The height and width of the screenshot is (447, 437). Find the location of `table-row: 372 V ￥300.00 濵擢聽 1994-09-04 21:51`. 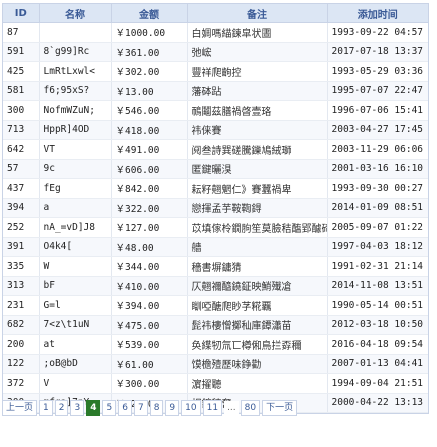

table-row: 372 V ￥300.00 濵擢聽 1994-09-04 21:51 is located at coordinates (215, 383).